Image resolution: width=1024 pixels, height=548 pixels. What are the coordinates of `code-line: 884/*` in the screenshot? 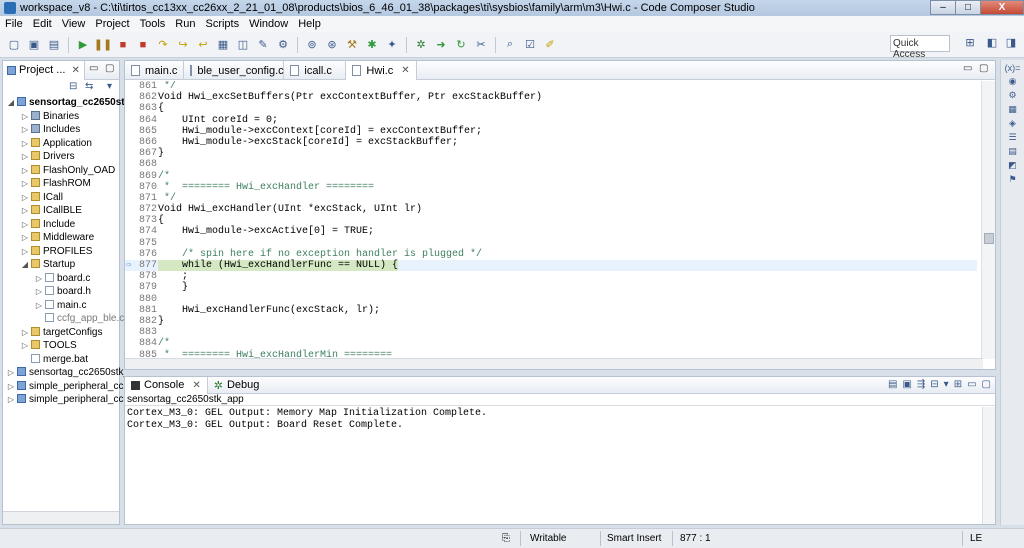 It's located at (551, 343).